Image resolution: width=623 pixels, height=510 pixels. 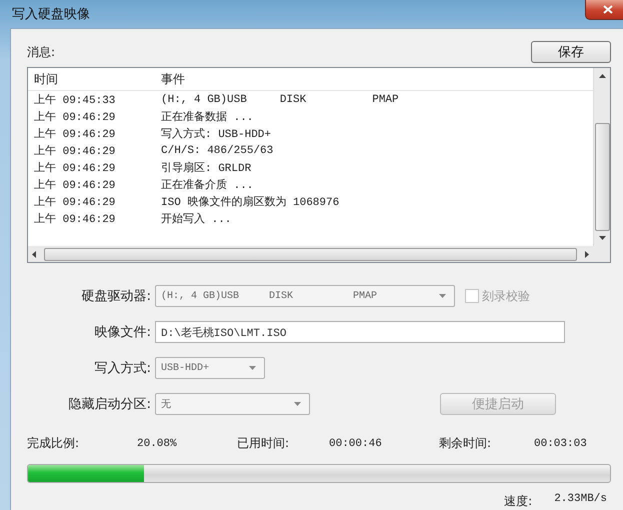 I want to click on scroll-left-icon, so click(x=34, y=254).